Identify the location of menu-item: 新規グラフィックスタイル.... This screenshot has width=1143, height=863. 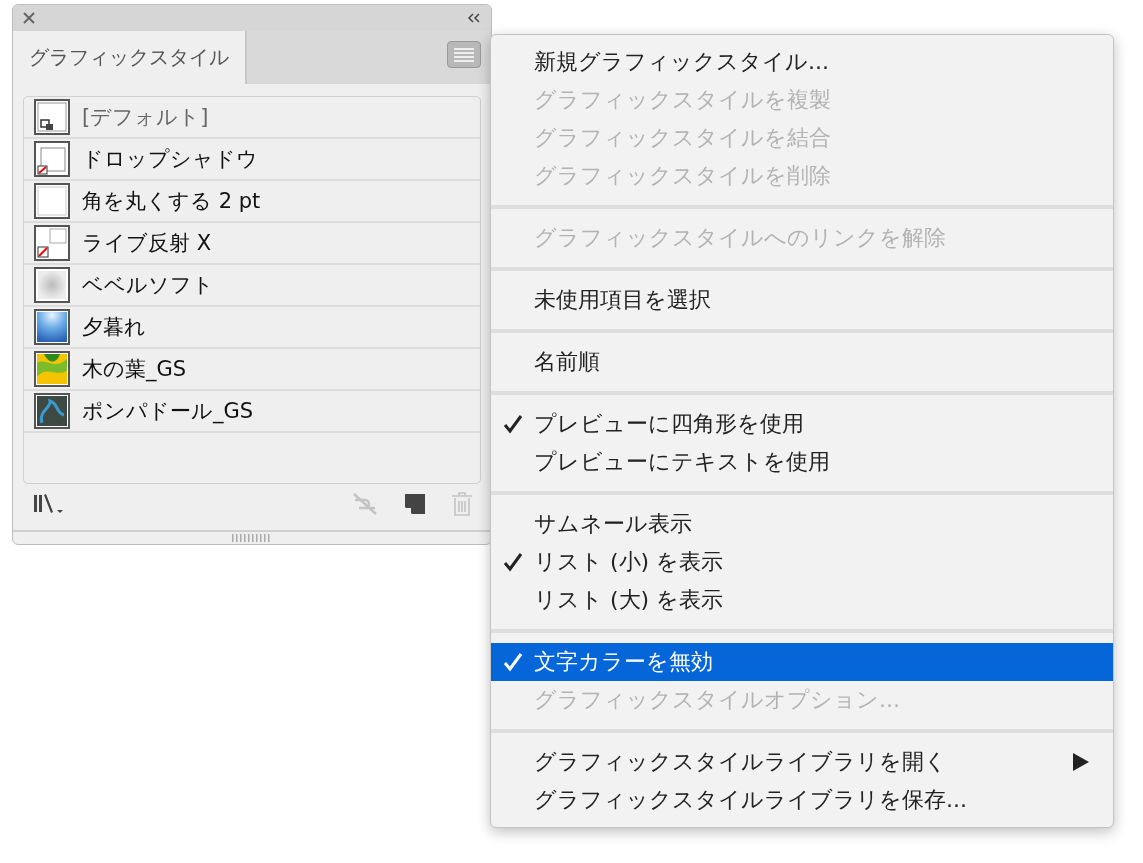
(802, 62).